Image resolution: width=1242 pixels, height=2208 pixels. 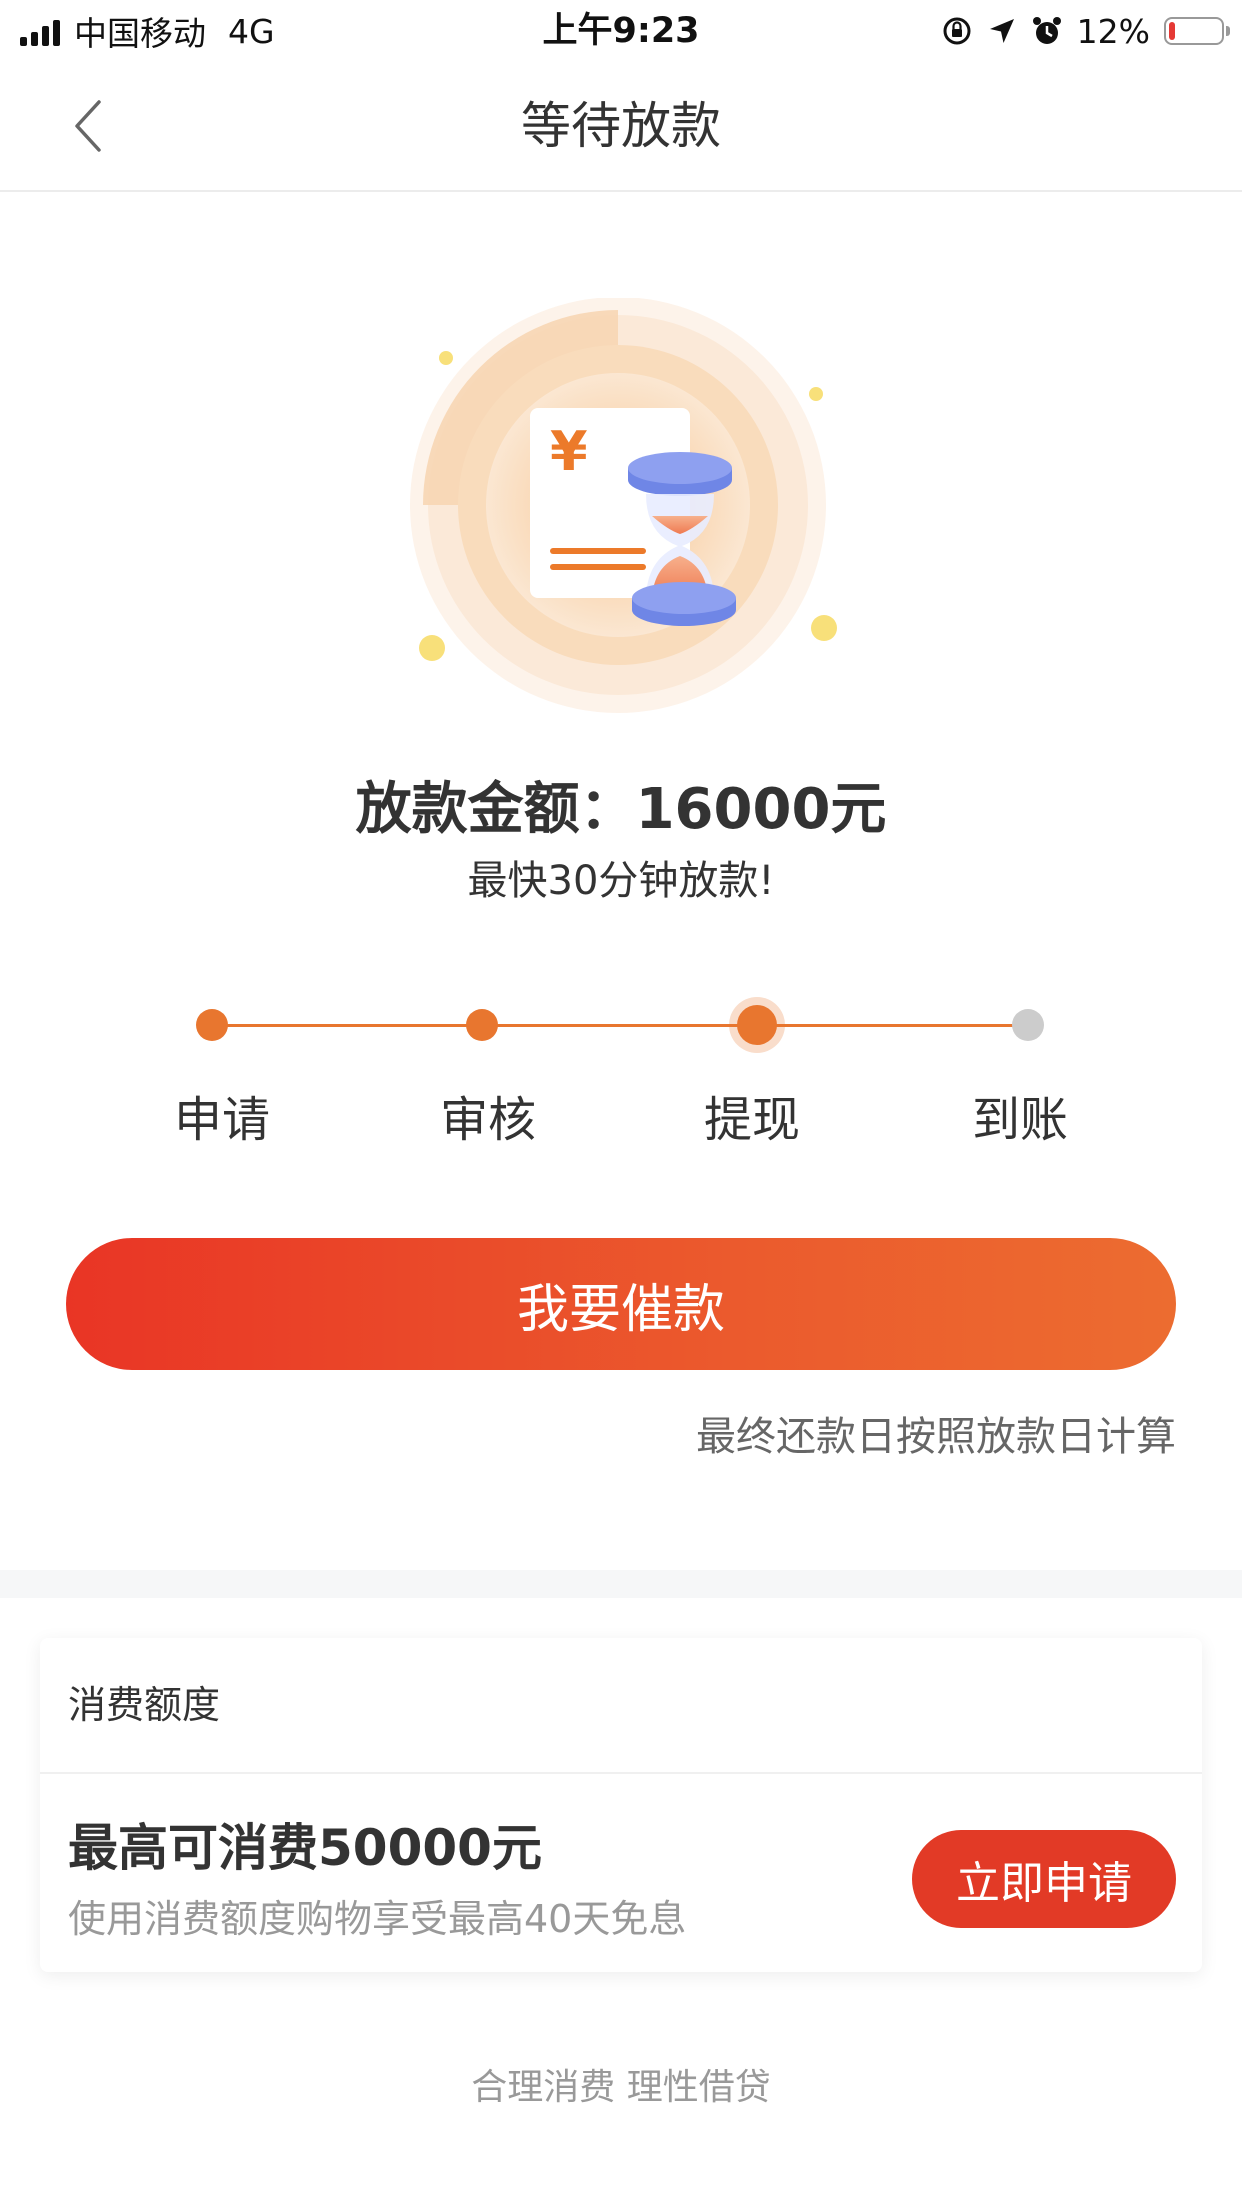 What do you see at coordinates (1019, 1120) in the screenshot?
I see `step-label-arrive: 到账` at bounding box center [1019, 1120].